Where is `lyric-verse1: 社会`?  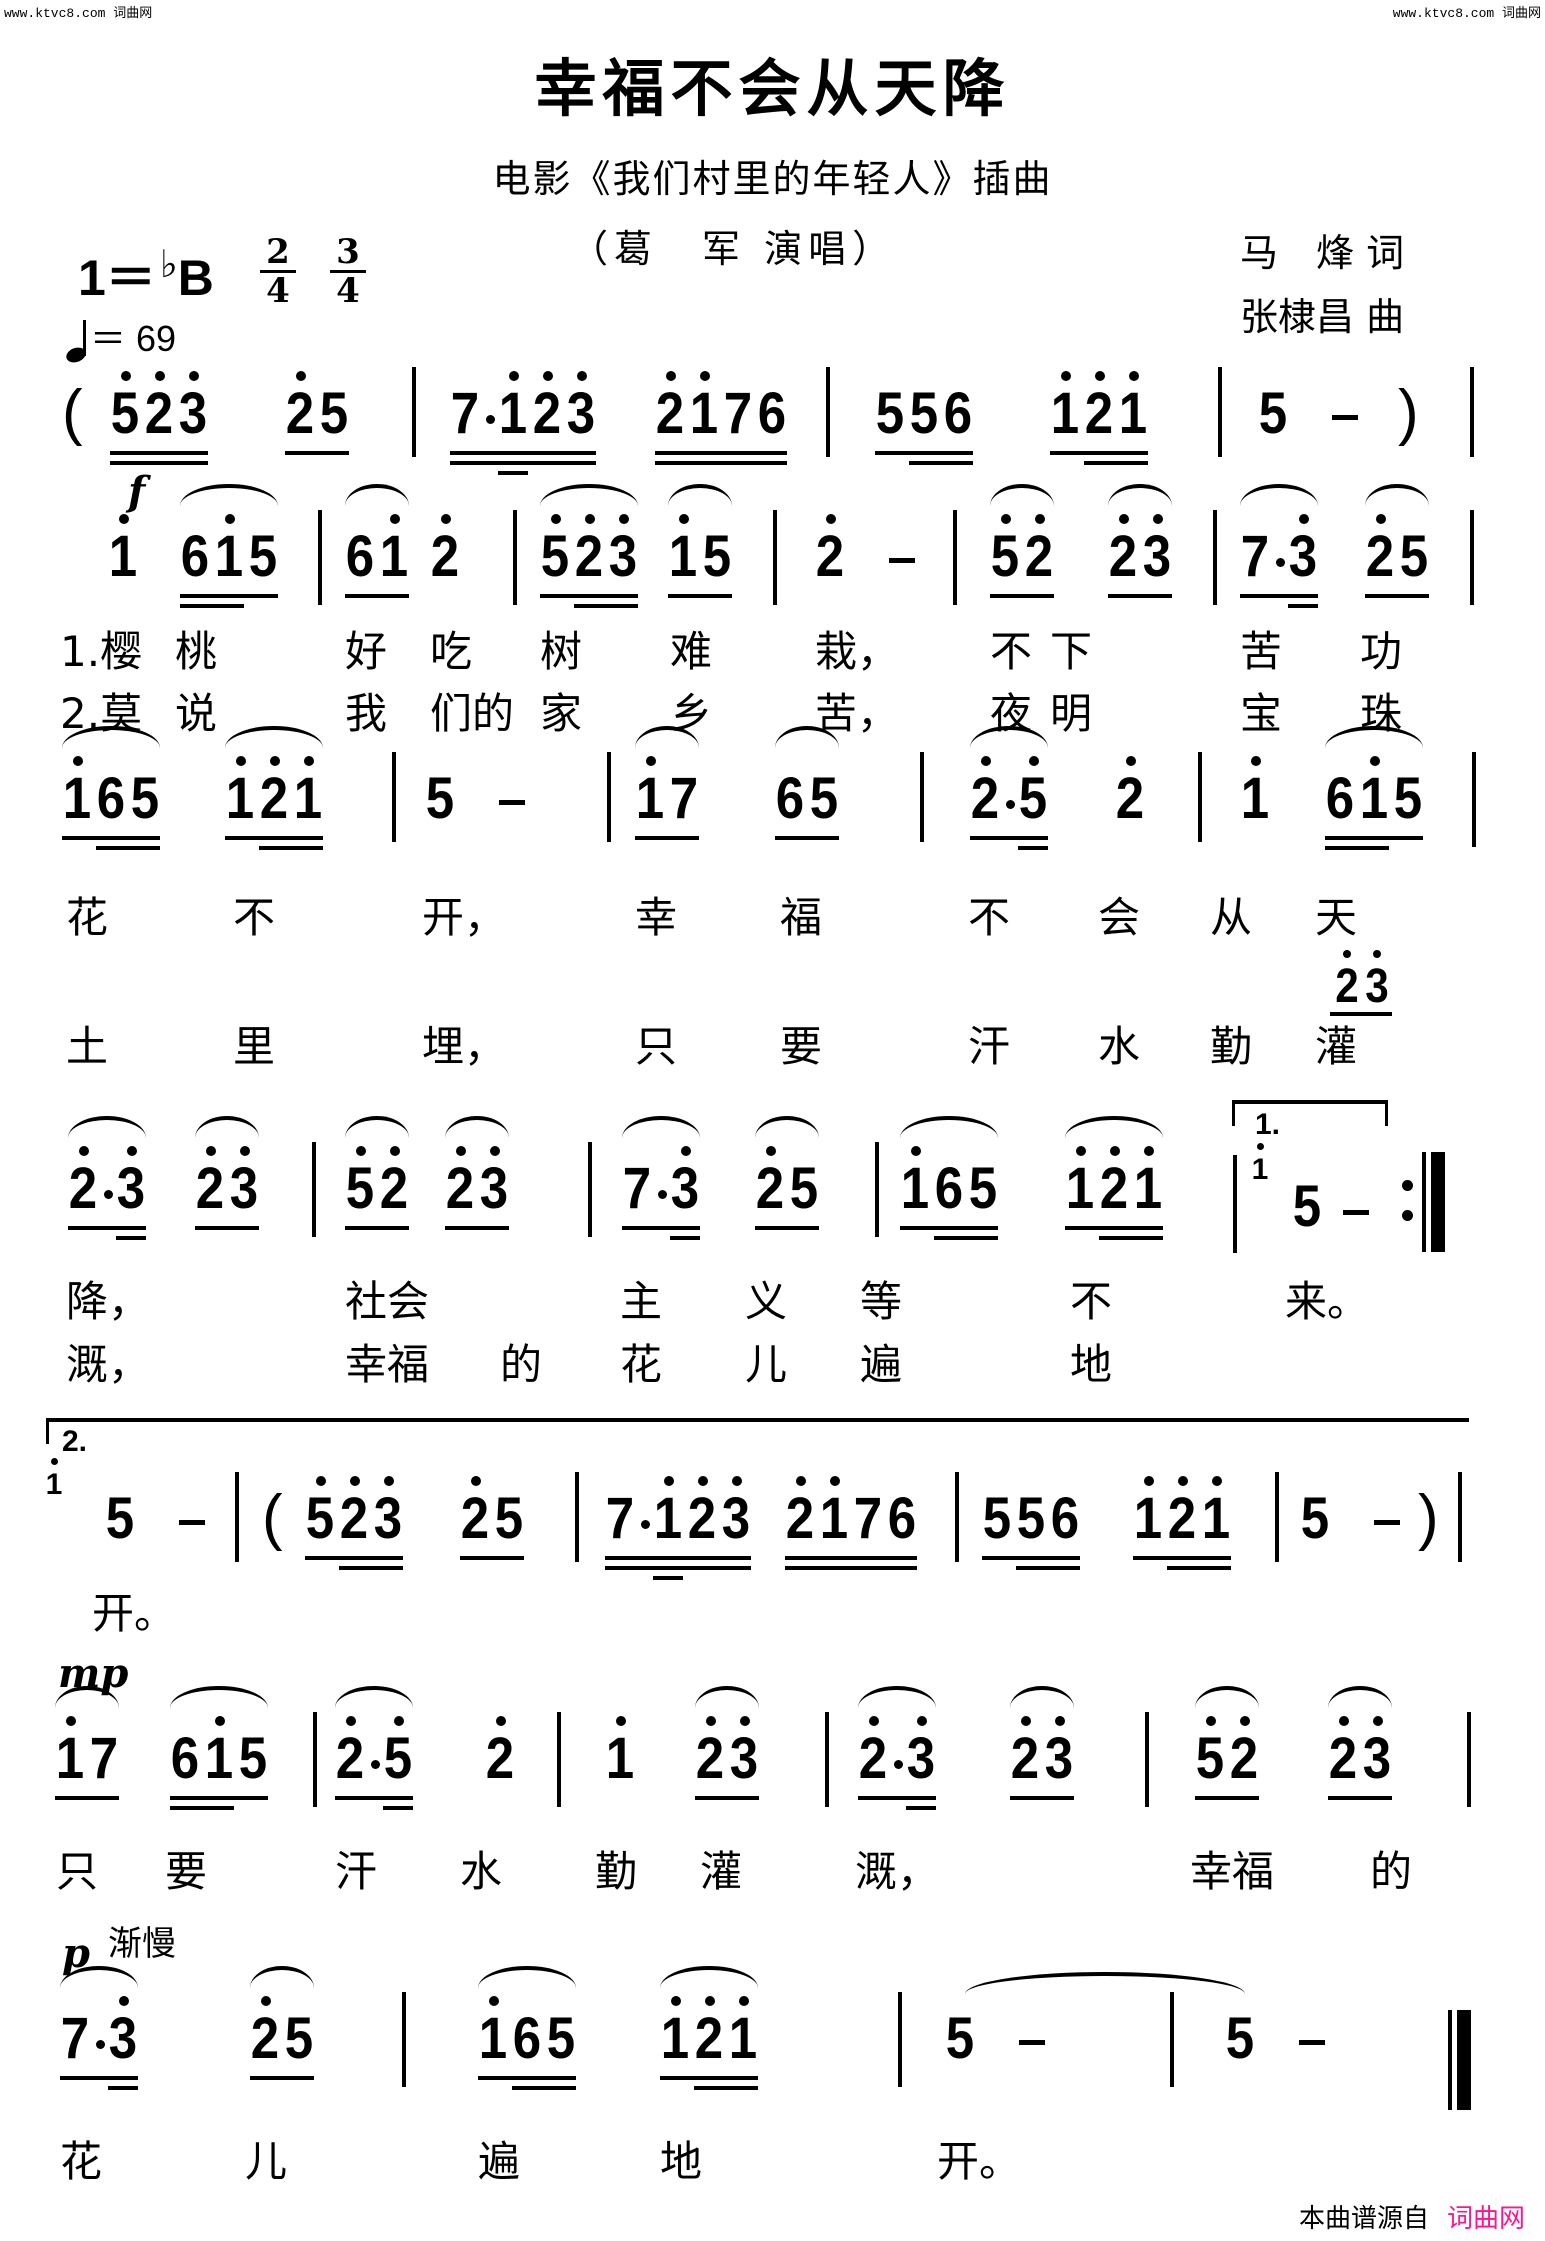
lyric-verse1: 社会 is located at coordinates (387, 1301).